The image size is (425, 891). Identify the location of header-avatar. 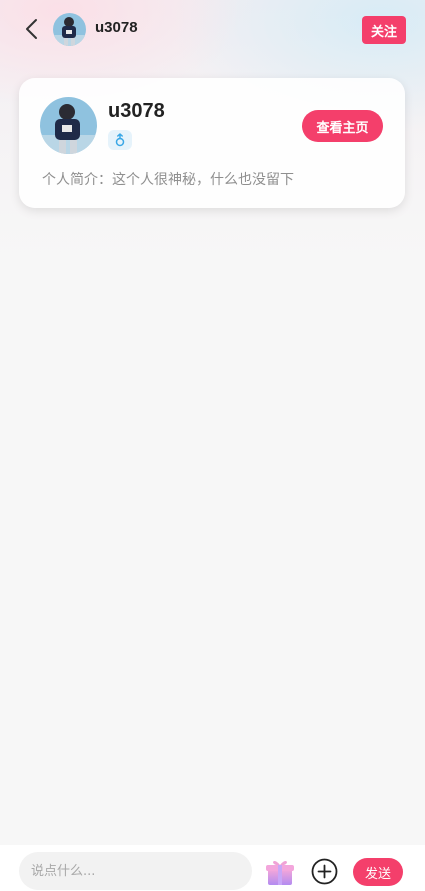
(69, 29).